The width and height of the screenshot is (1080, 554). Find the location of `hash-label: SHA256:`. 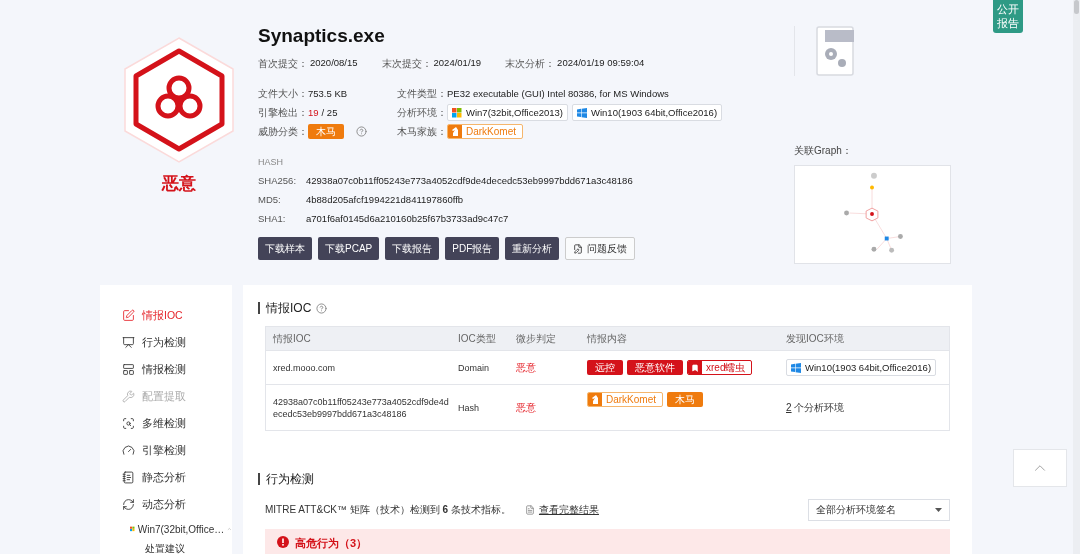

hash-label: SHA256: is located at coordinates (278, 180).